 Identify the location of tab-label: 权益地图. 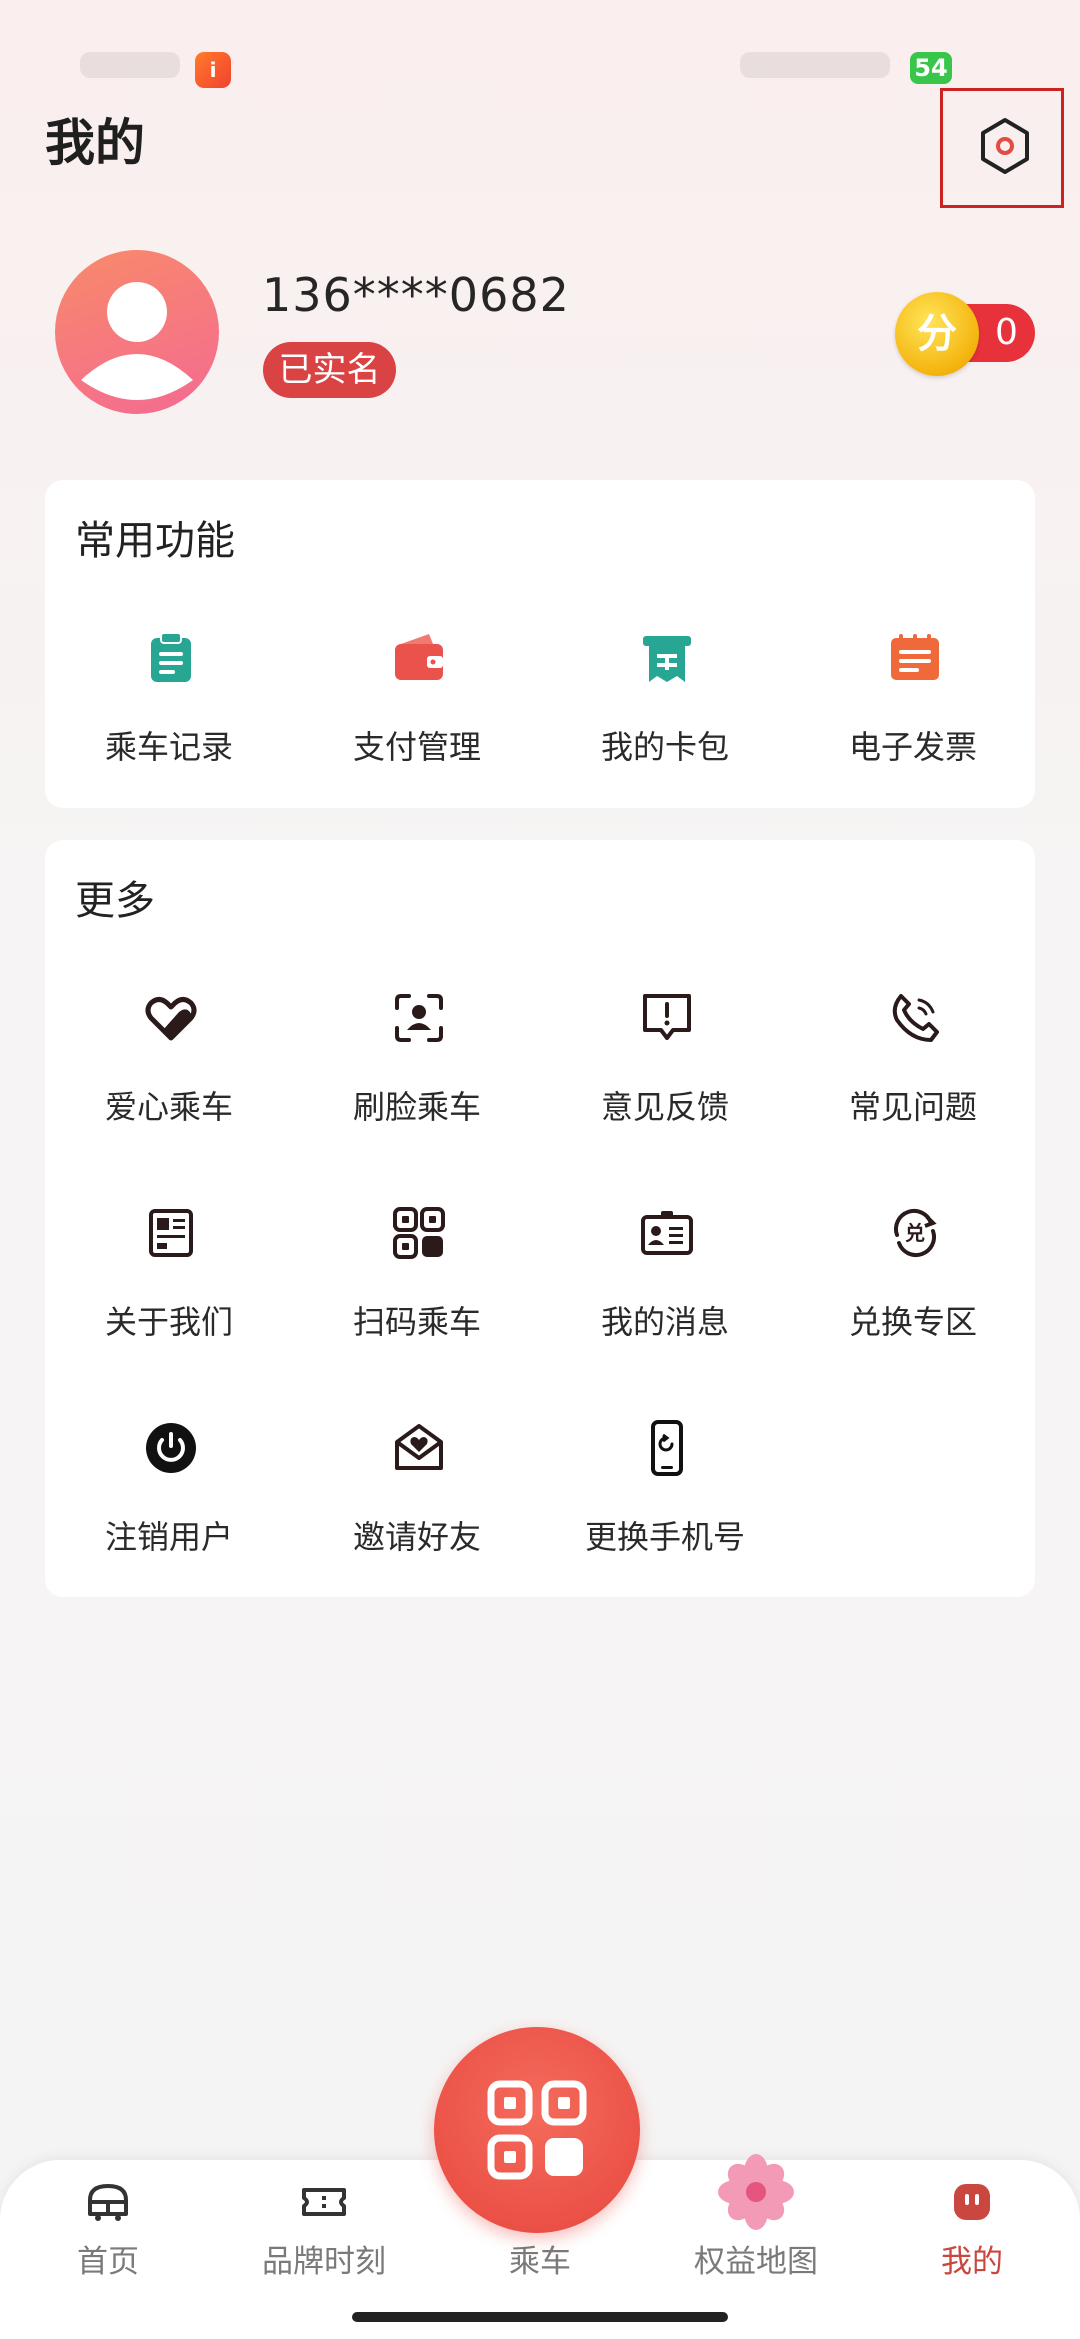
(756, 2262).